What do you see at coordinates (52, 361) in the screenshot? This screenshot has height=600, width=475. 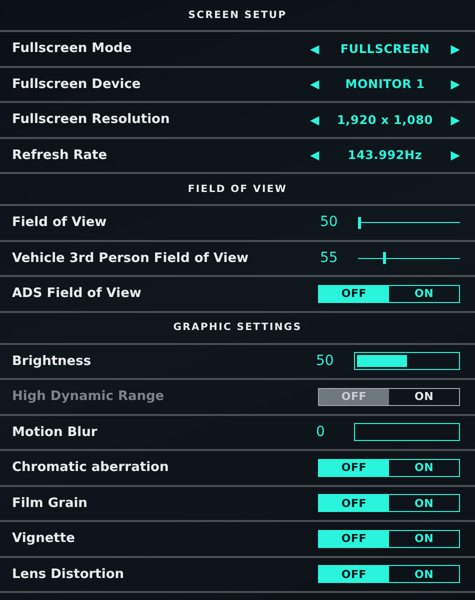 I see `setting-label: Brightness` at bounding box center [52, 361].